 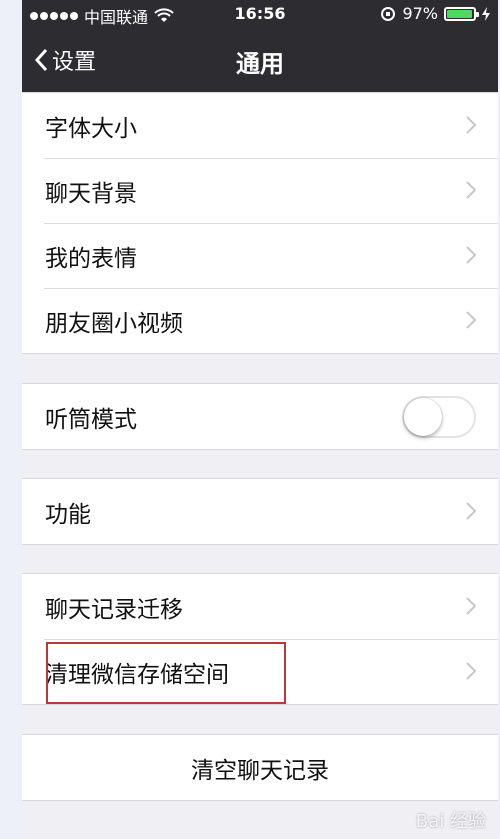 I want to click on watermark: Bai 经验, so click(x=450, y=821).